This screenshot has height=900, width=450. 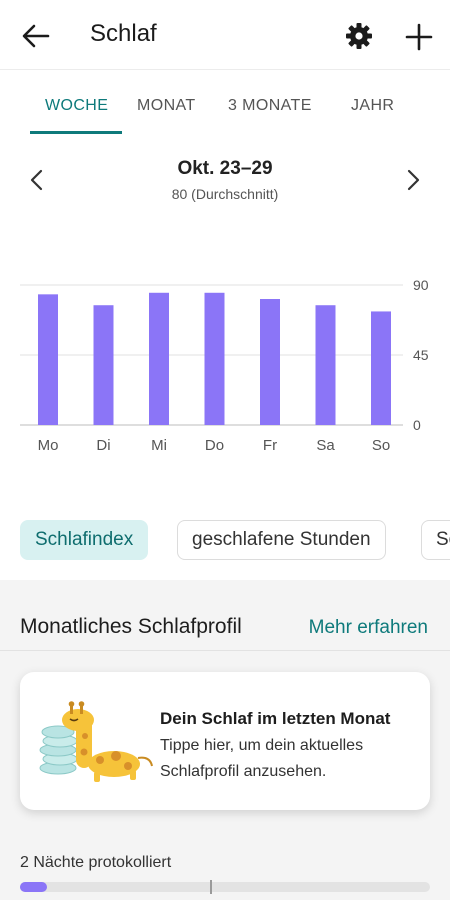 What do you see at coordinates (84, 540) in the screenshot?
I see `chip-schlafindex: Schlafindex` at bounding box center [84, 540].